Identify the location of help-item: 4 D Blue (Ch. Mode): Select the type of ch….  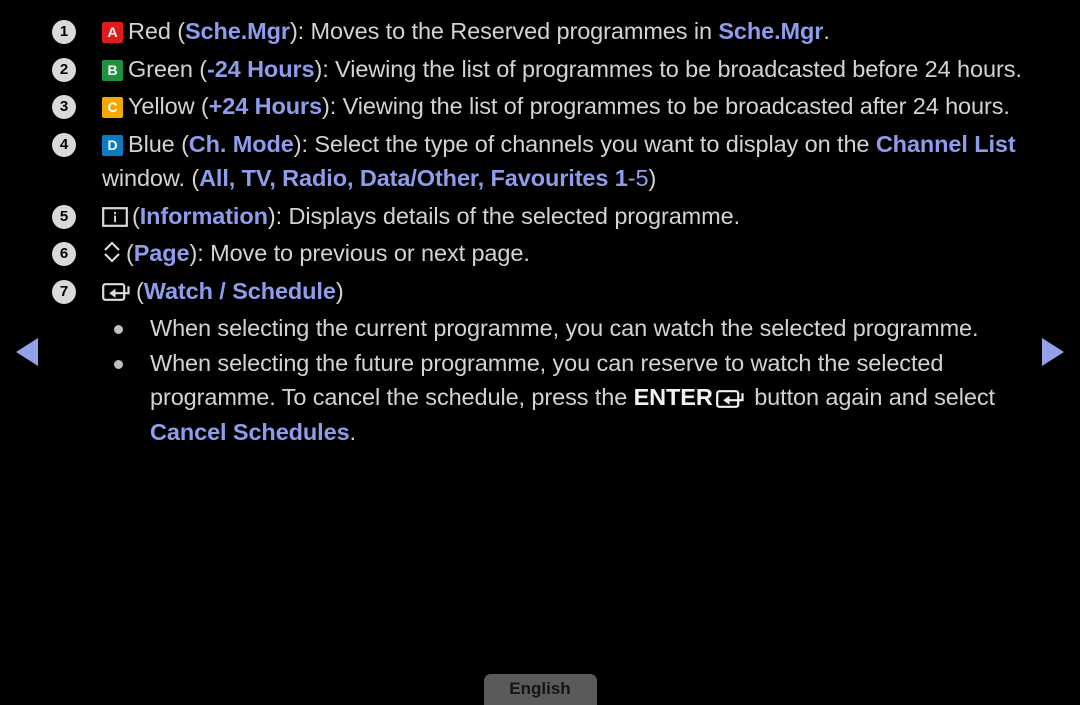
(545, 161).